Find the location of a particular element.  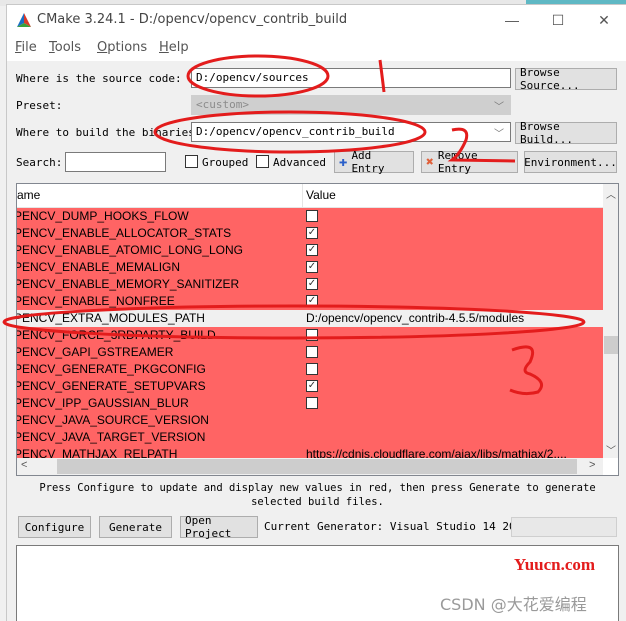

build-path-combobox: D:/opencv/opencv_contrib_build ﹀ is located at coordinates (351, 132).